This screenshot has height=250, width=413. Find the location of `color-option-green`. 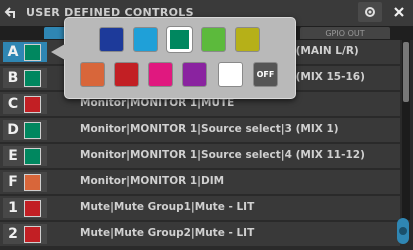

color-option-green is located at coordinates (179, 39).